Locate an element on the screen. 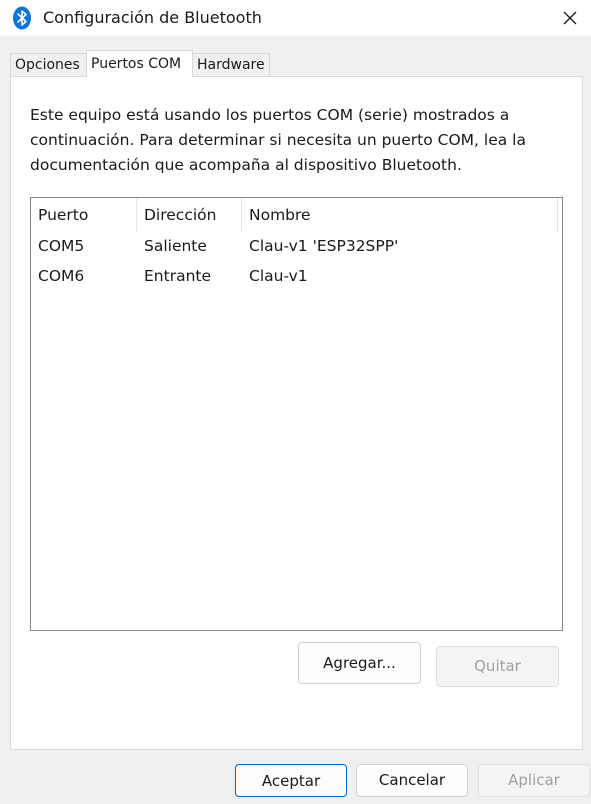 The height and width of the screenshot is (804, 591). cell-nombre: Clau-v1 is located at coordinates (278, 276).